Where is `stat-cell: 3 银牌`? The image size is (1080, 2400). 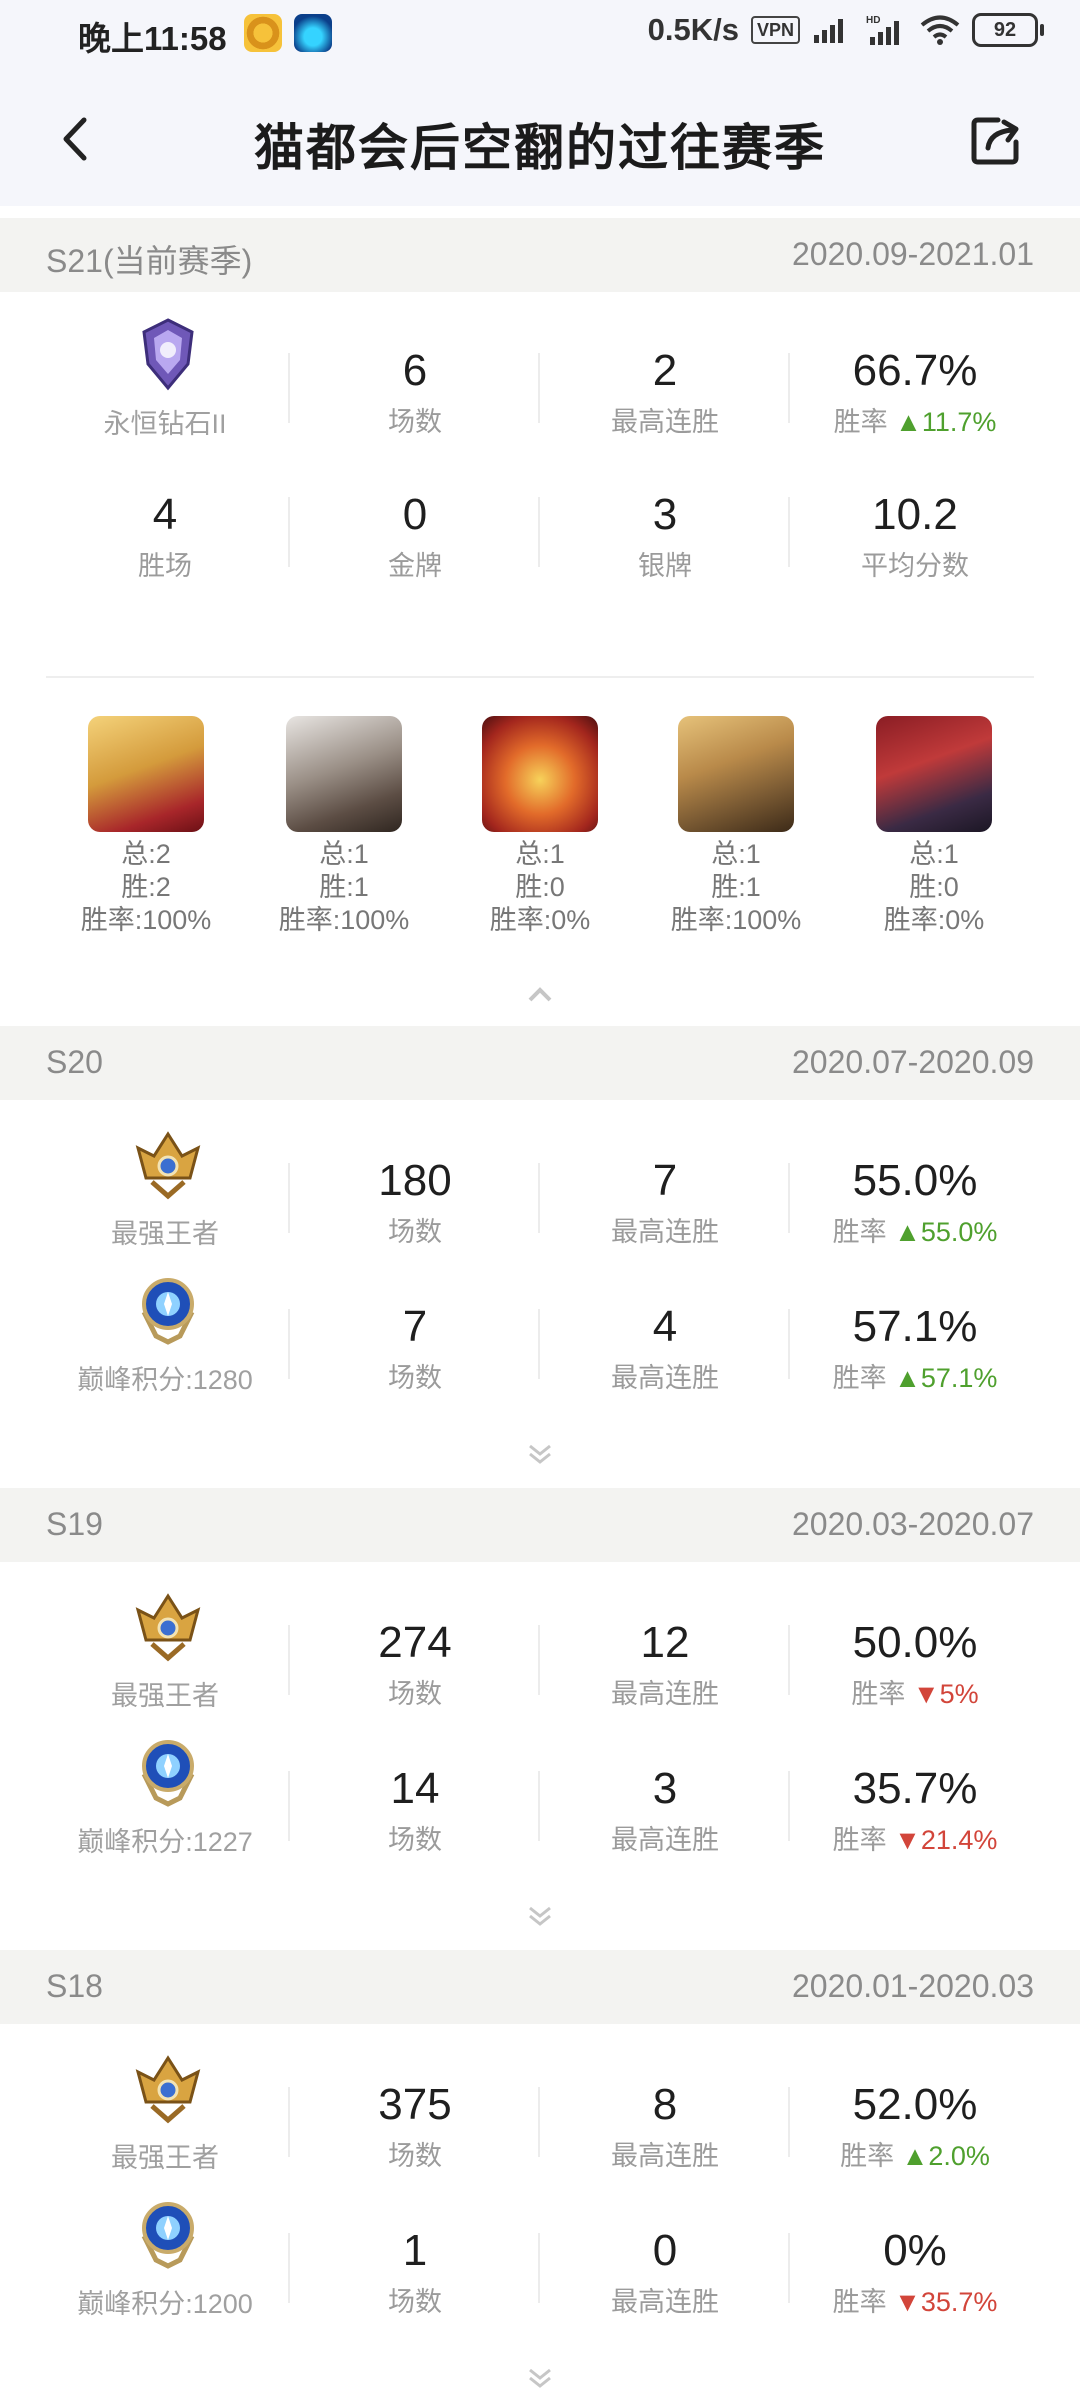
stat-cell: 3 银牌 is located at coordinates (665, 527).